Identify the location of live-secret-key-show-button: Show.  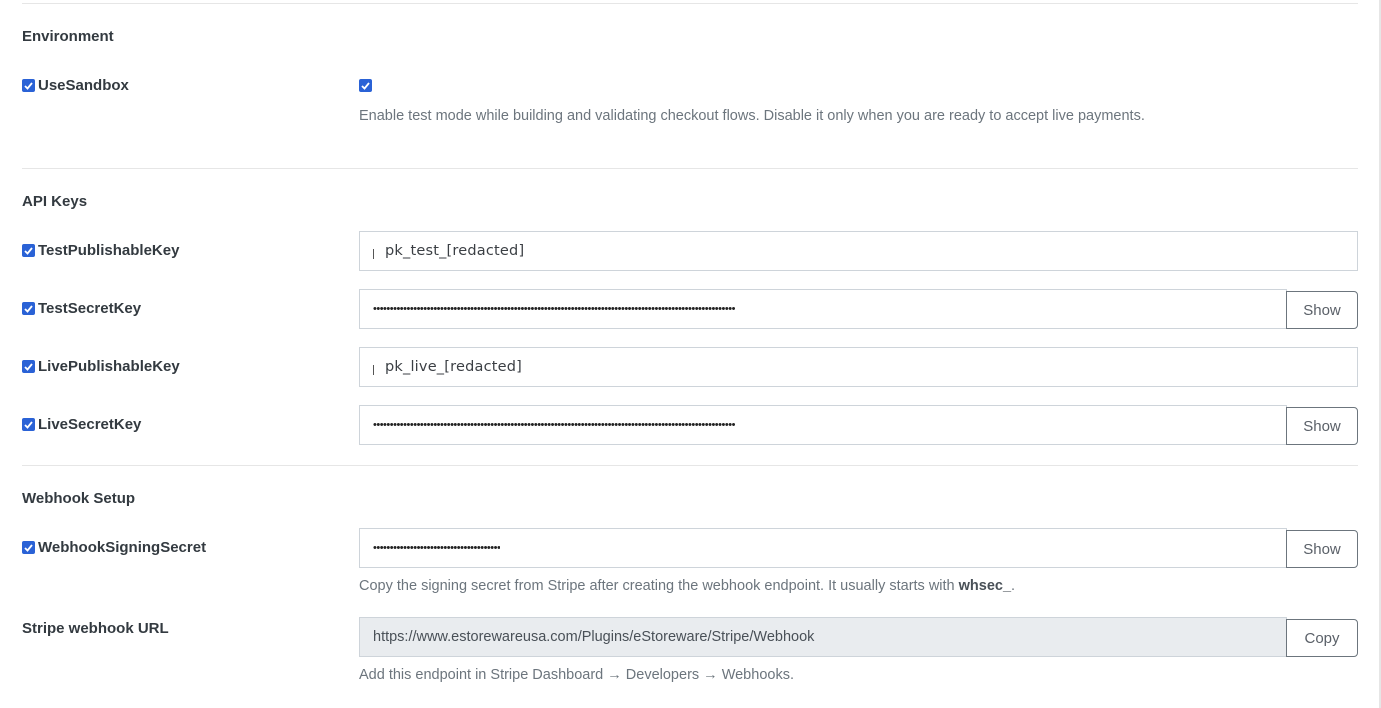
(1322, 426).